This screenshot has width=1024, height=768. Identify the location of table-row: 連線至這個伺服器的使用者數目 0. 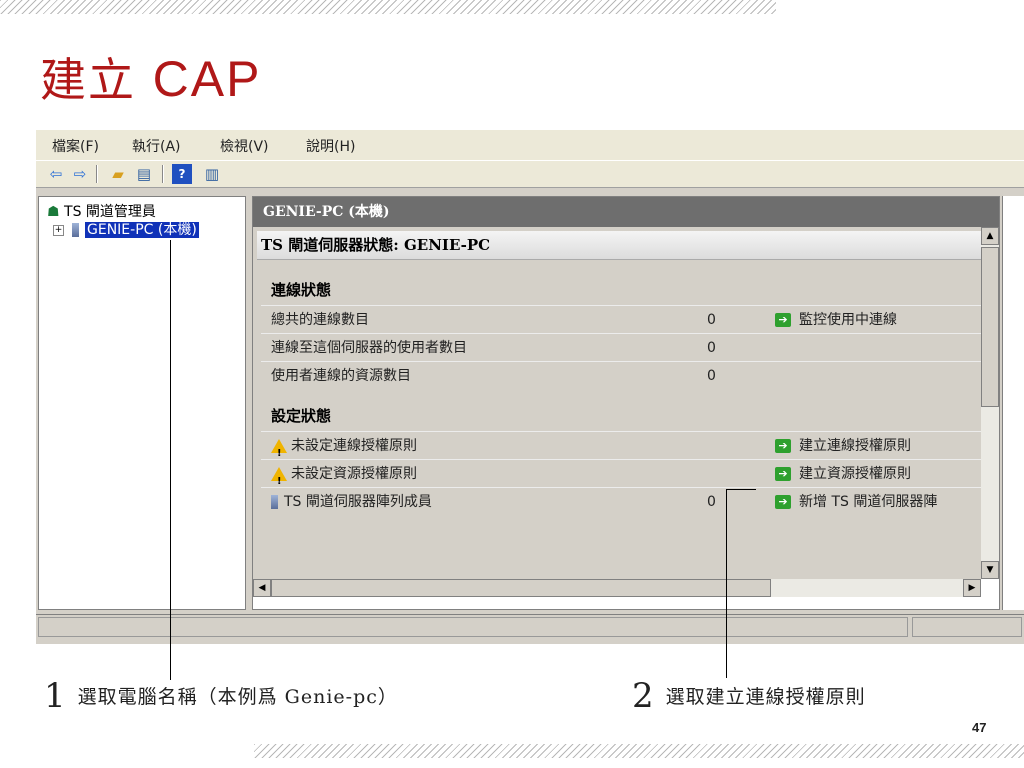
(626, 348).